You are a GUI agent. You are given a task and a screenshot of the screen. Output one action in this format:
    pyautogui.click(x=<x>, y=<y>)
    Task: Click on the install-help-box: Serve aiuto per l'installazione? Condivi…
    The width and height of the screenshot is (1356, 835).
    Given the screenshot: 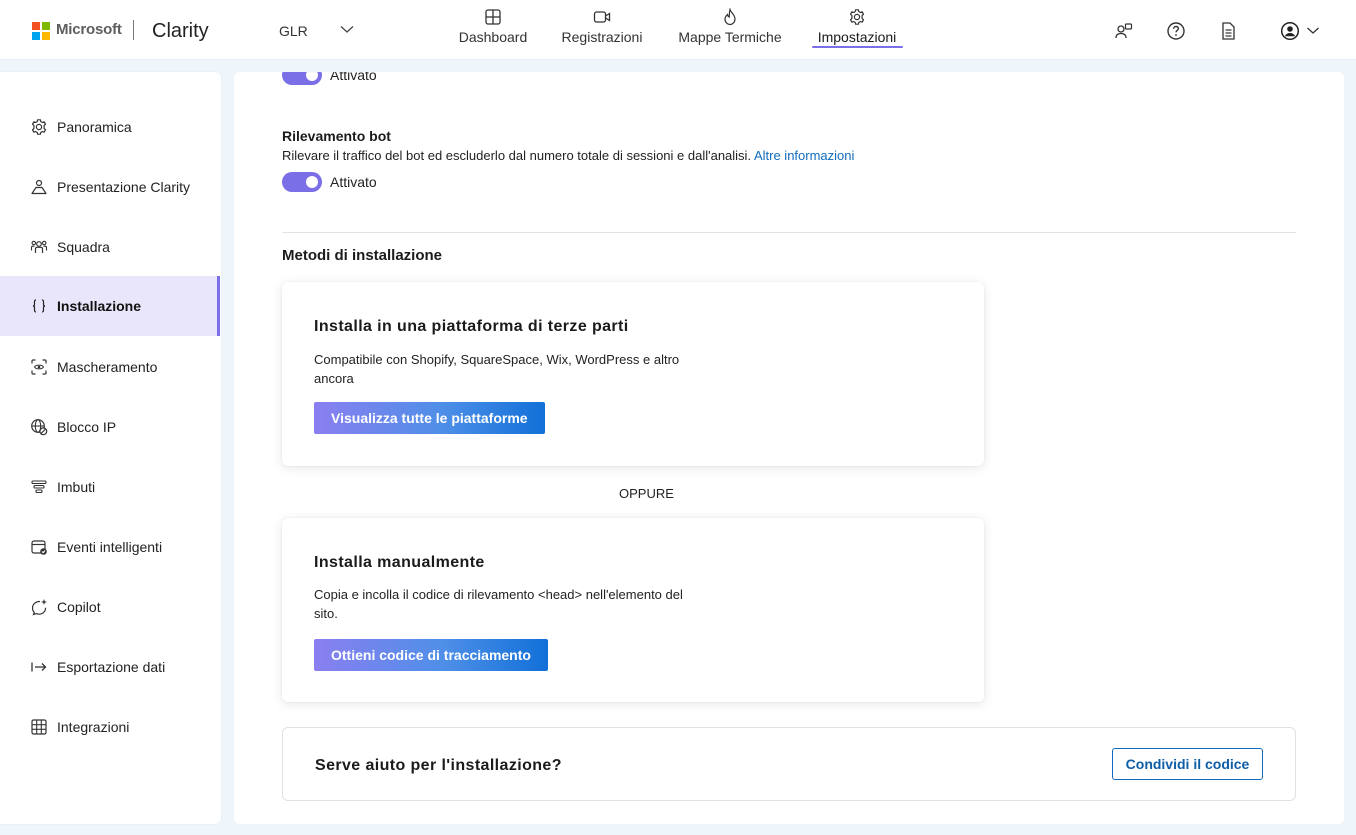 What is the action you would take?
    pyautogui.click(x=789, y=764)
    